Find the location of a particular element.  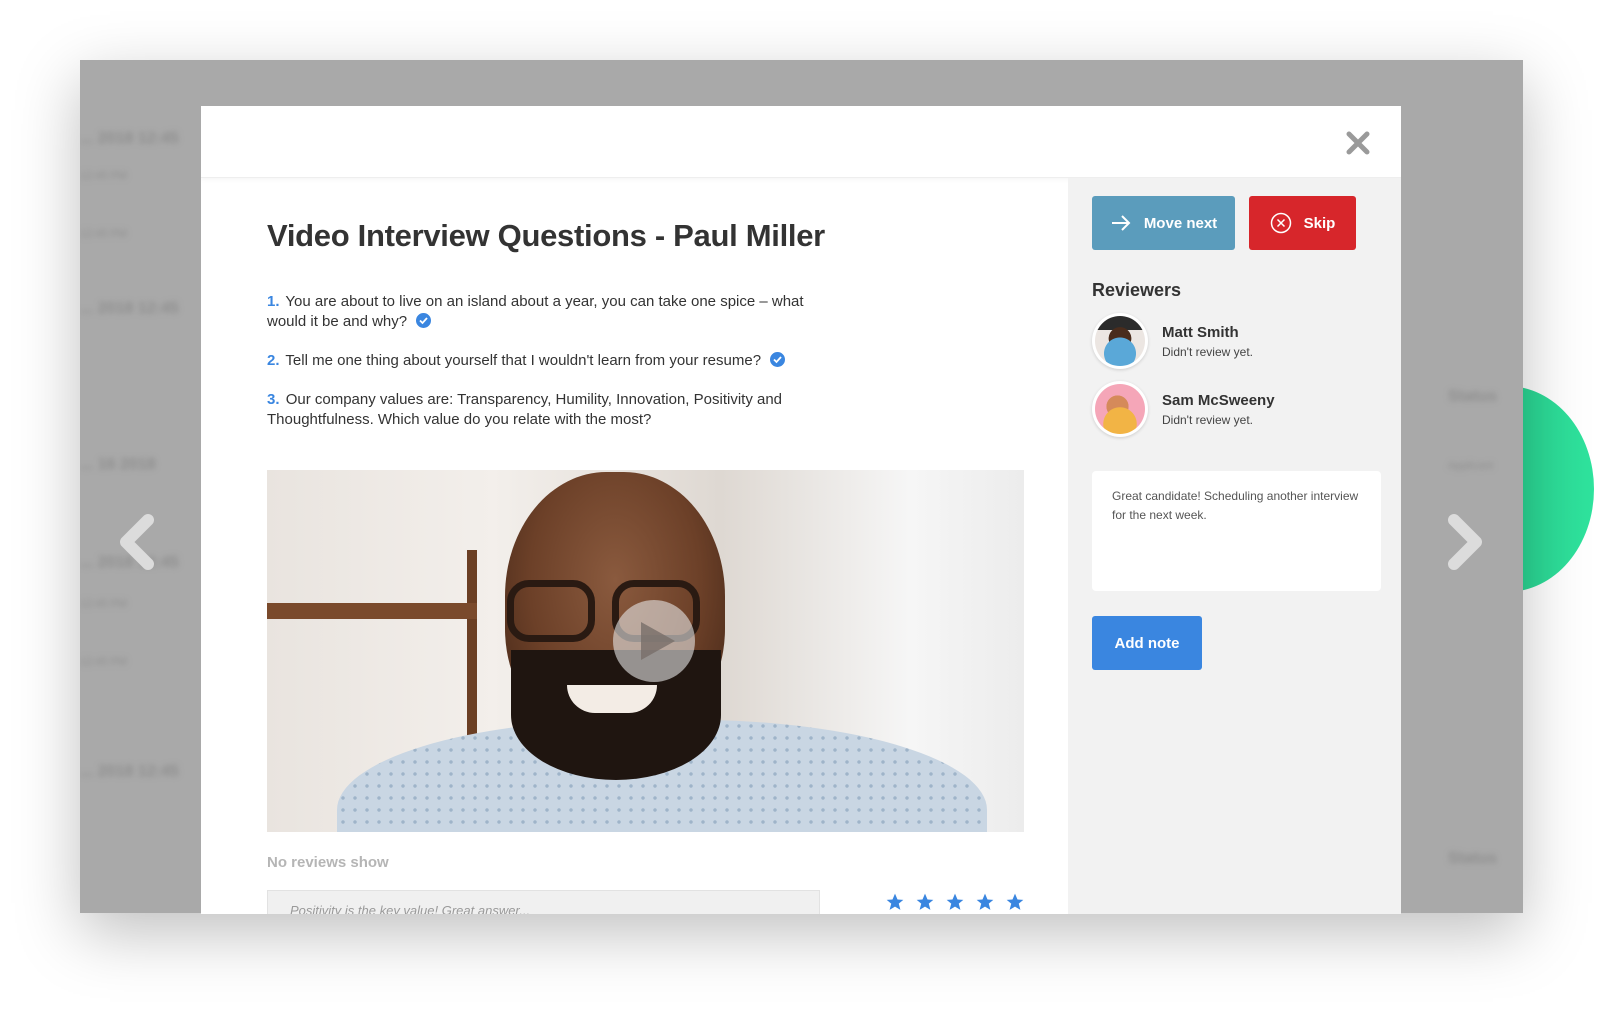

no-reviews-label: No reviews show is located at coordinates (328, 862).